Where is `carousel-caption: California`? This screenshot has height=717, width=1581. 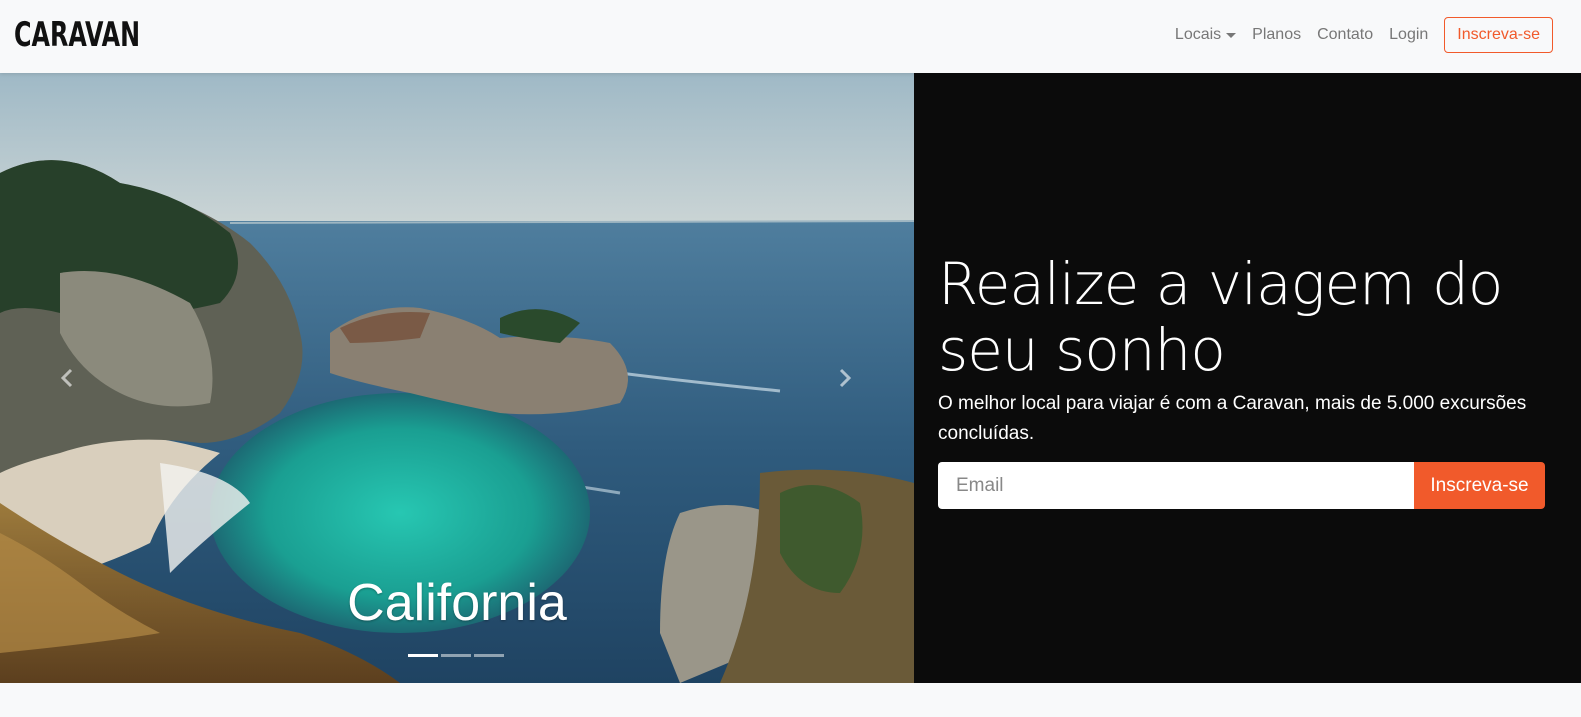 carousel-caption: California is located at coordinates (457, 603).